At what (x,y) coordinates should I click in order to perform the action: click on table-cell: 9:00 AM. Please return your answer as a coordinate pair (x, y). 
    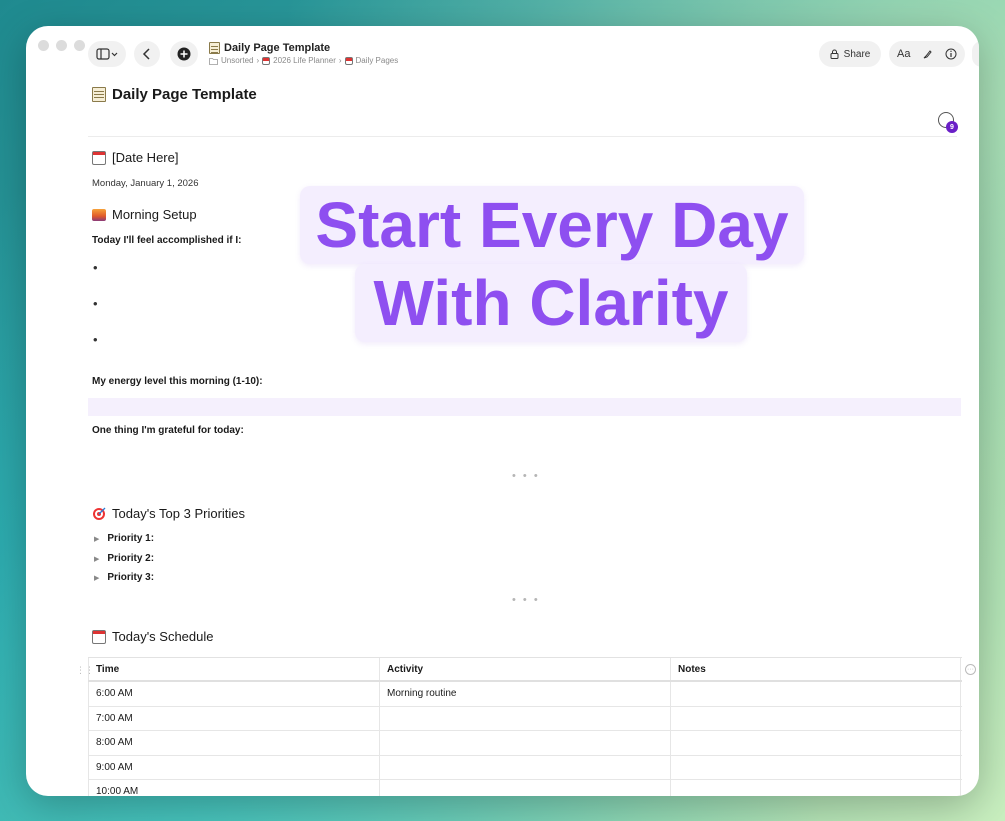
    Looking at the image, I should click on (233, 767).